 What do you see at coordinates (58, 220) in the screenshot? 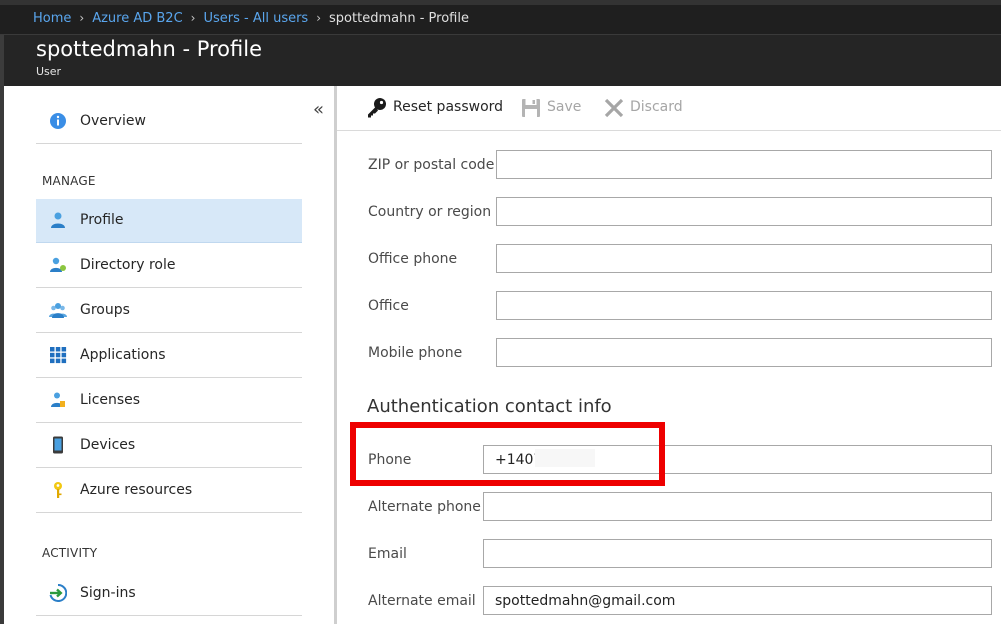
I see `user-icon` at bounding box center [58, 220].